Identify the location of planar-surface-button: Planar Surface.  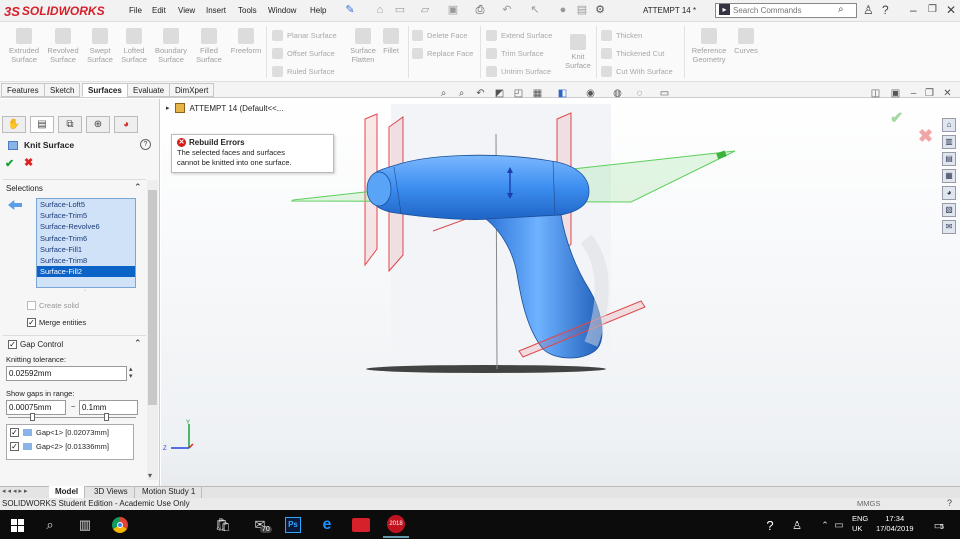
(304, 35).